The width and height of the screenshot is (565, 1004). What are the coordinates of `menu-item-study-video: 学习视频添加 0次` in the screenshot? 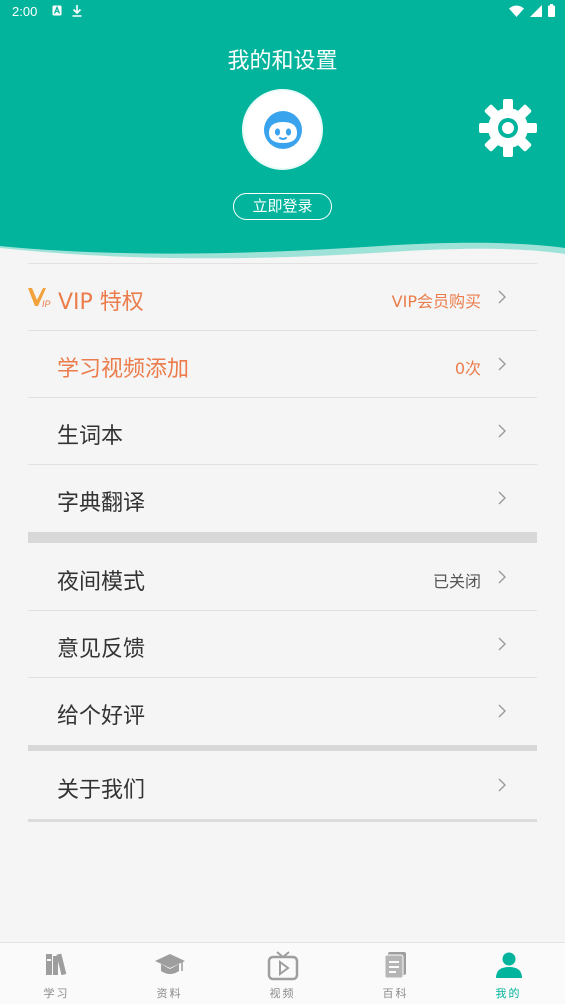 It's located at (282, 364).